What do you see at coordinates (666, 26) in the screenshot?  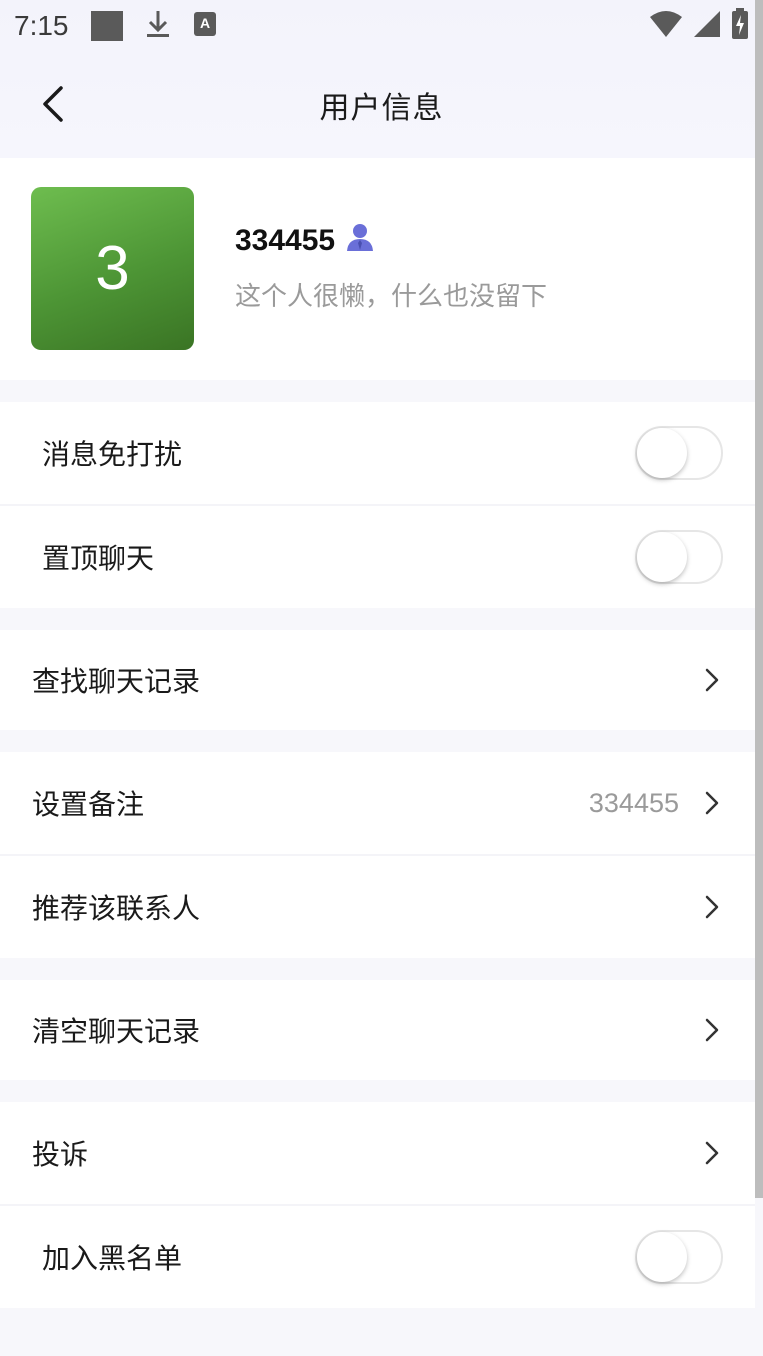 I see `wifi-icon` at bounding box center [666, 26].